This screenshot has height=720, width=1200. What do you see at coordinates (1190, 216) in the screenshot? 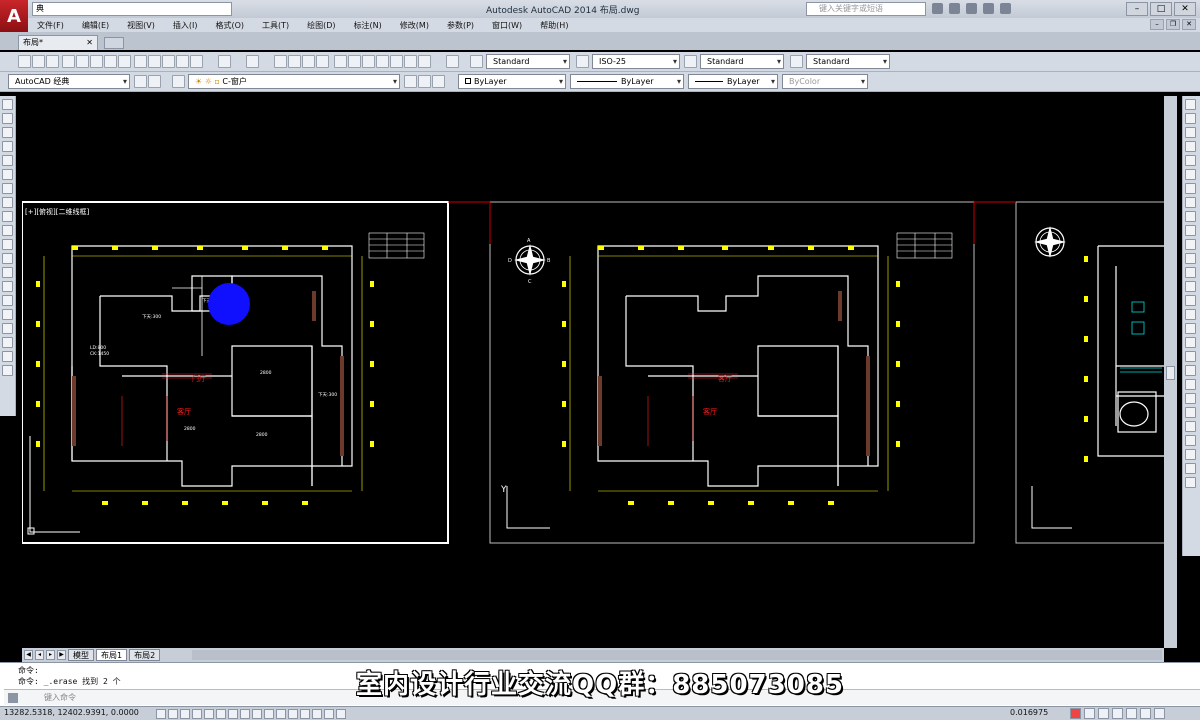
I see `stretch-icon` at bounding box center [1190, 216].